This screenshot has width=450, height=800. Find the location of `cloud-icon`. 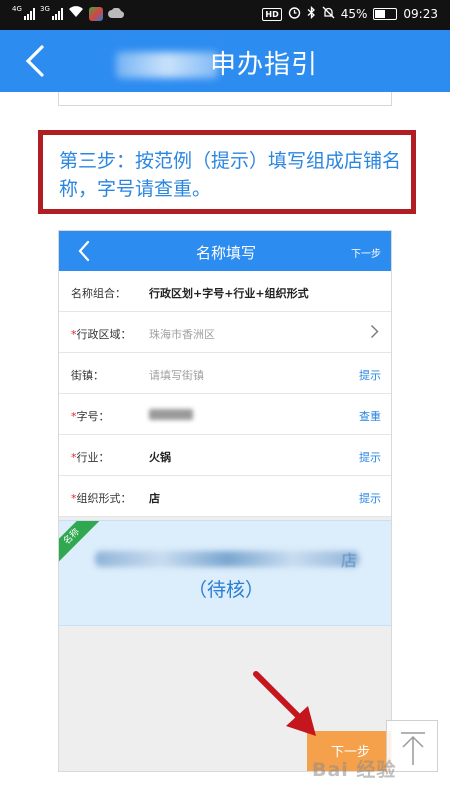

cloud-icon is located at coordinates (116, 14).